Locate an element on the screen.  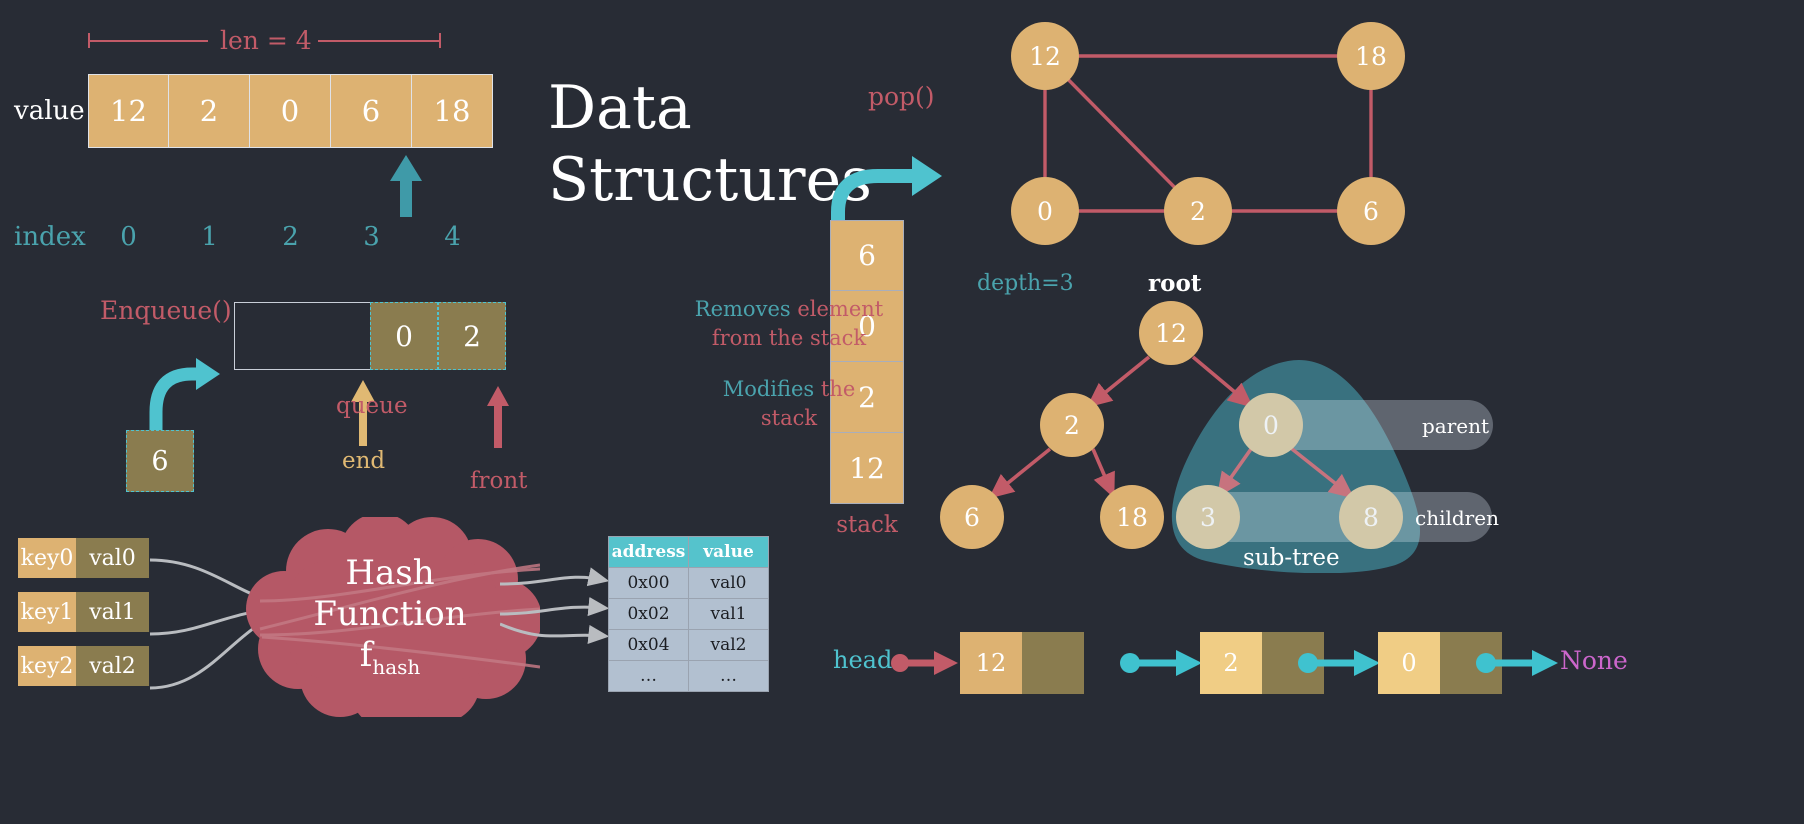
hash-cloud-subscript: fhash is located at coordinates (390, 661).